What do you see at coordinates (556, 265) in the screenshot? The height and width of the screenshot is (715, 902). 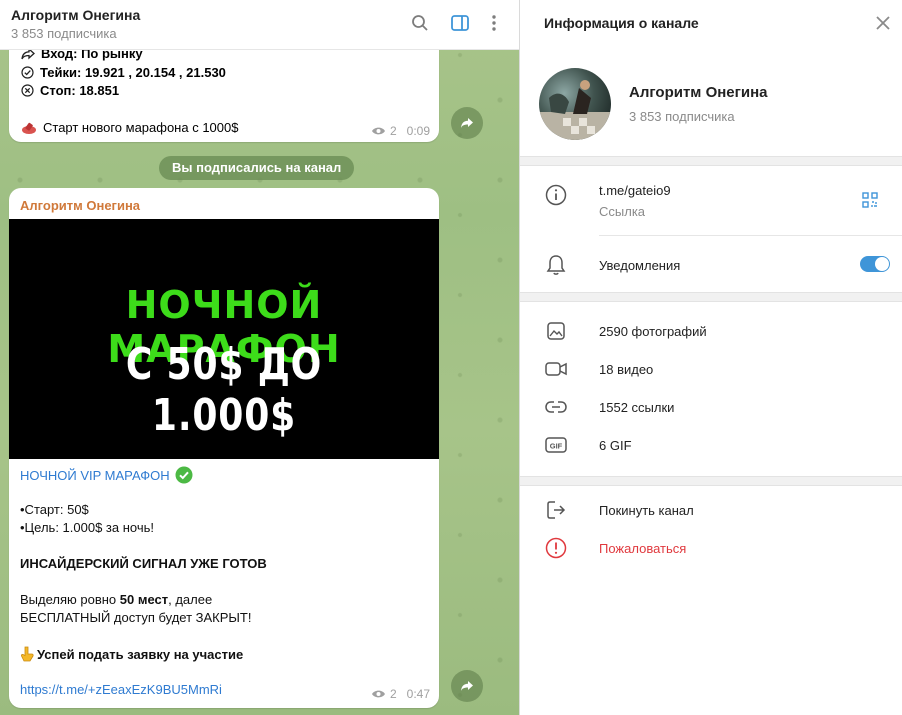 I see `bell-icon` at bounding box center [556, 265].